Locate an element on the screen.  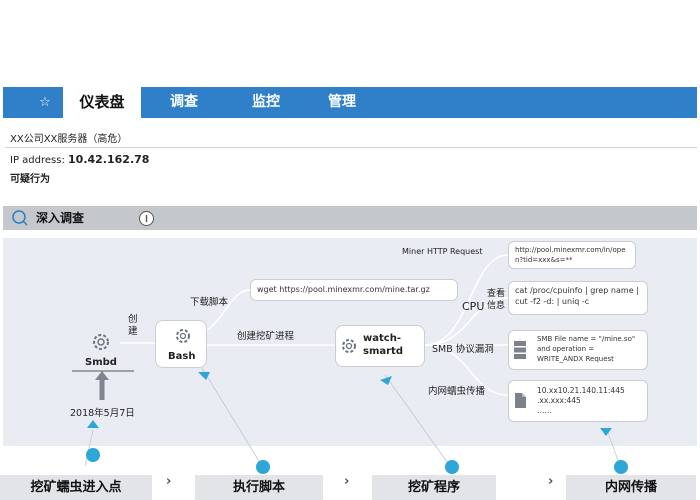
miner-http-label: Miner HTTP Request is located at coordinates (442, 251).